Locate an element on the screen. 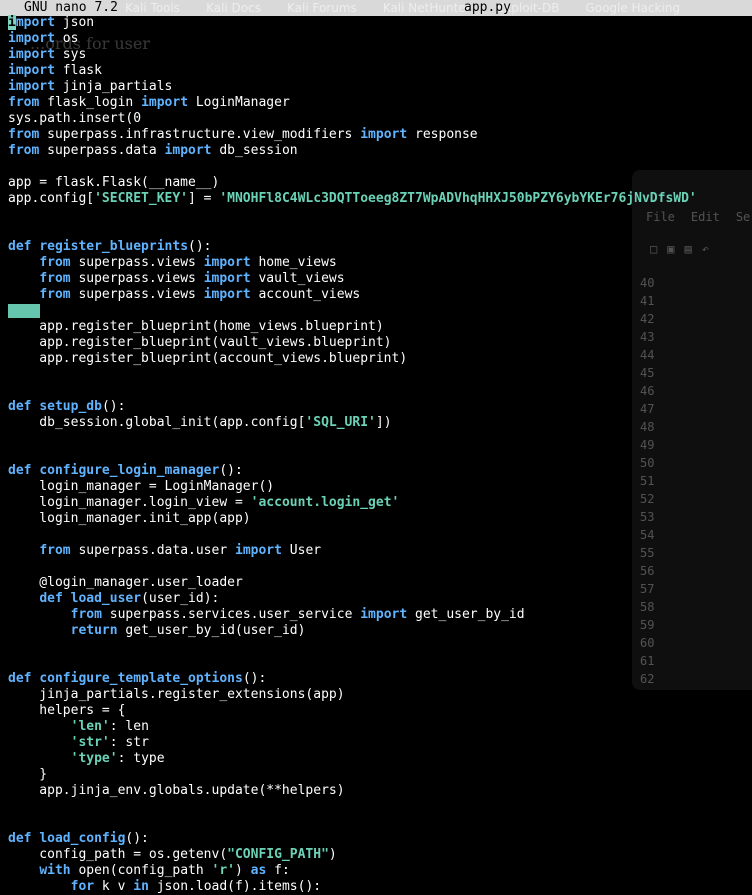  code-line: } is located at coordinates (380, 775).